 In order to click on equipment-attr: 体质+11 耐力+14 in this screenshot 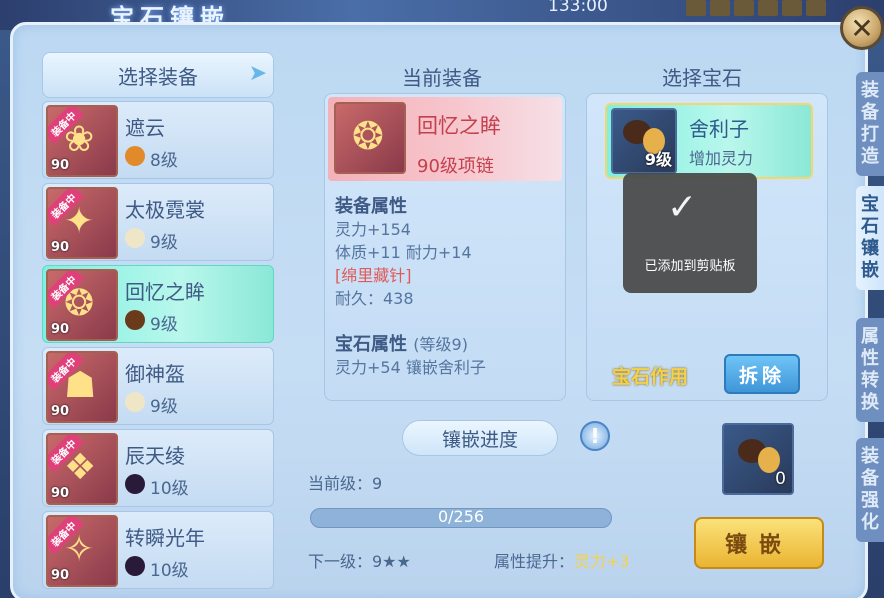, I will do `click(403, 252)`.